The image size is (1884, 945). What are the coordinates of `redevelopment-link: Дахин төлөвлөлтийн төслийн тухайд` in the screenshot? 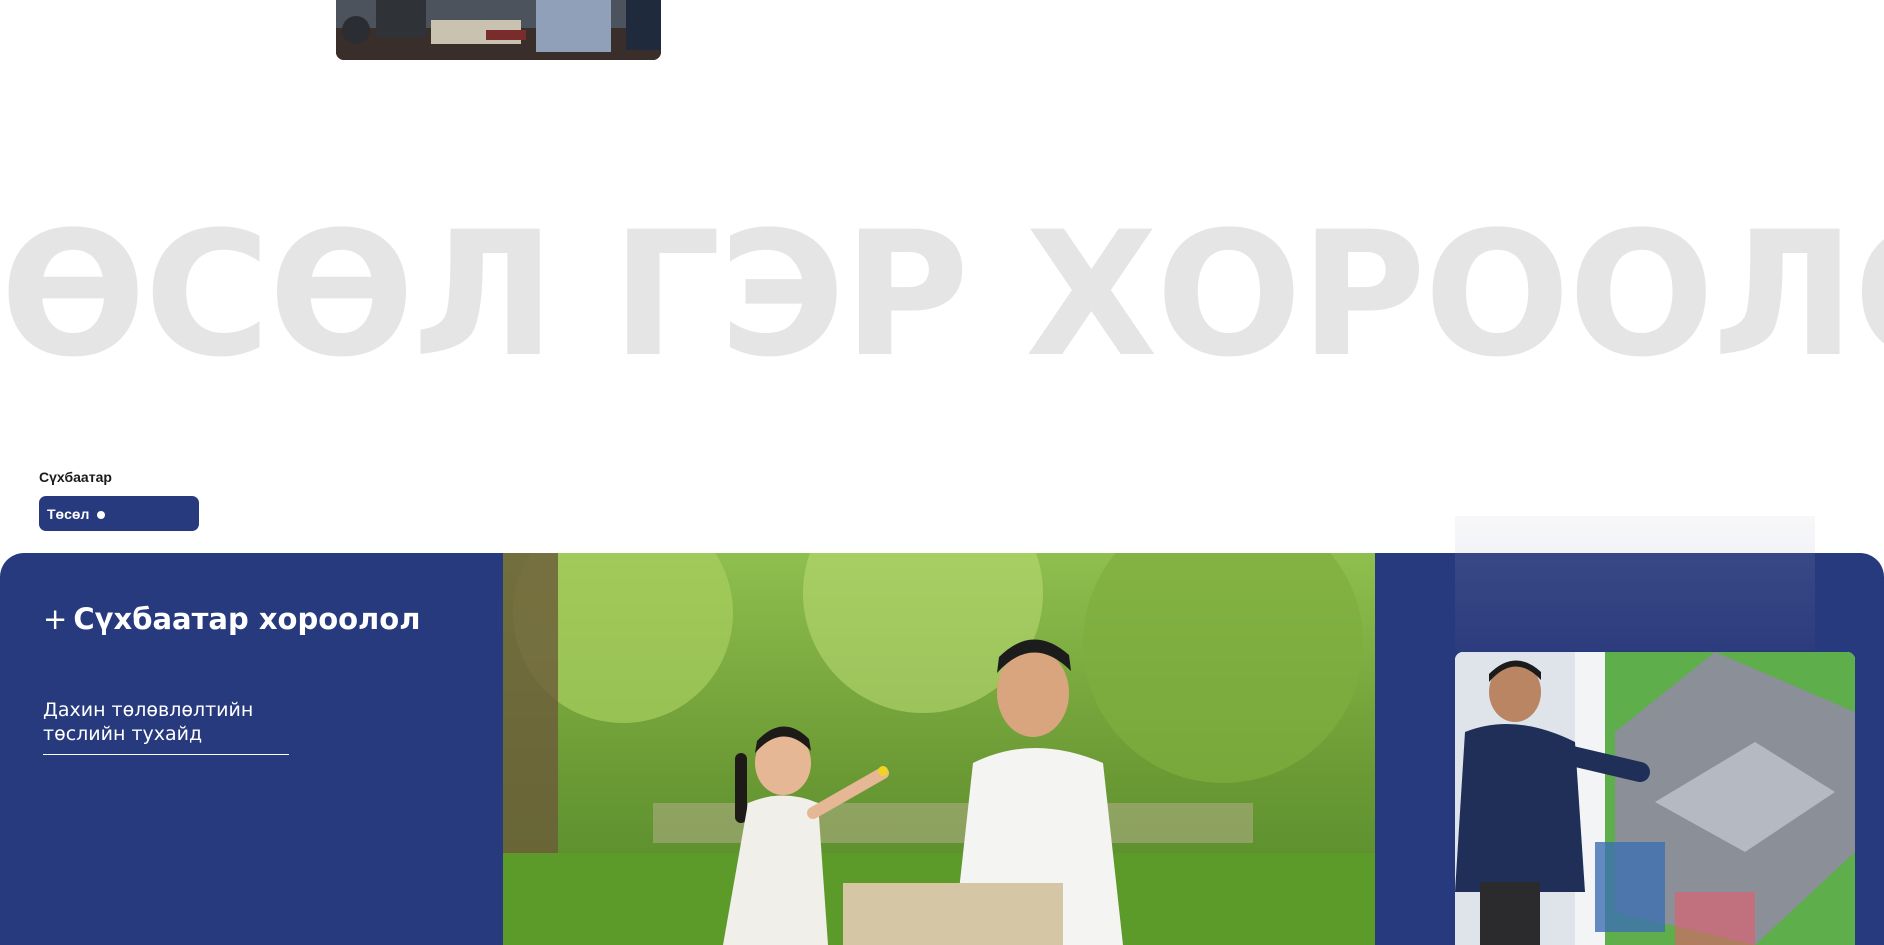 It's located at (166, 726).